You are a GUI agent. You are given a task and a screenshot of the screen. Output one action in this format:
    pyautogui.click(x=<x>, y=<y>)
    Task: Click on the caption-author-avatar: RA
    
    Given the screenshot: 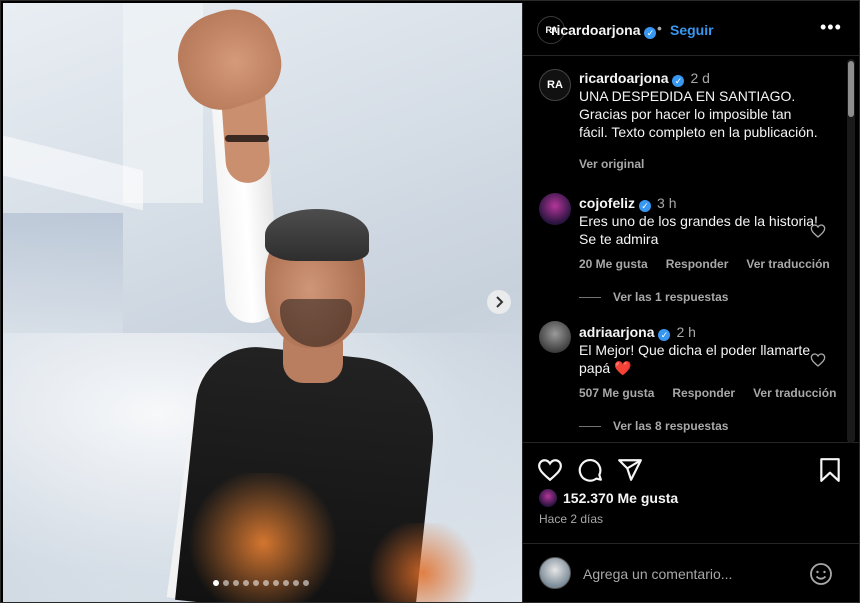 What is the action you would take?
    pyautogui.click(x=555, y=85)
    